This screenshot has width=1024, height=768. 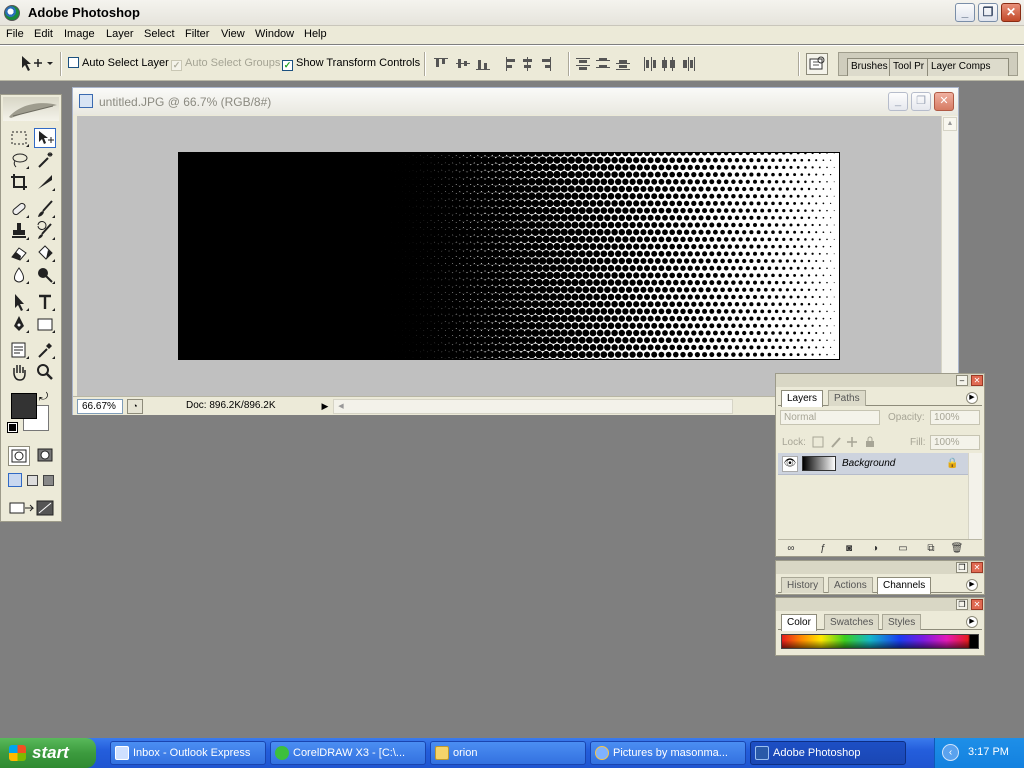 What do you see at coordinates (849, 549) in the screenshot?
I see `layer-mask-icon: ◙` at bounding box center [849, 549].